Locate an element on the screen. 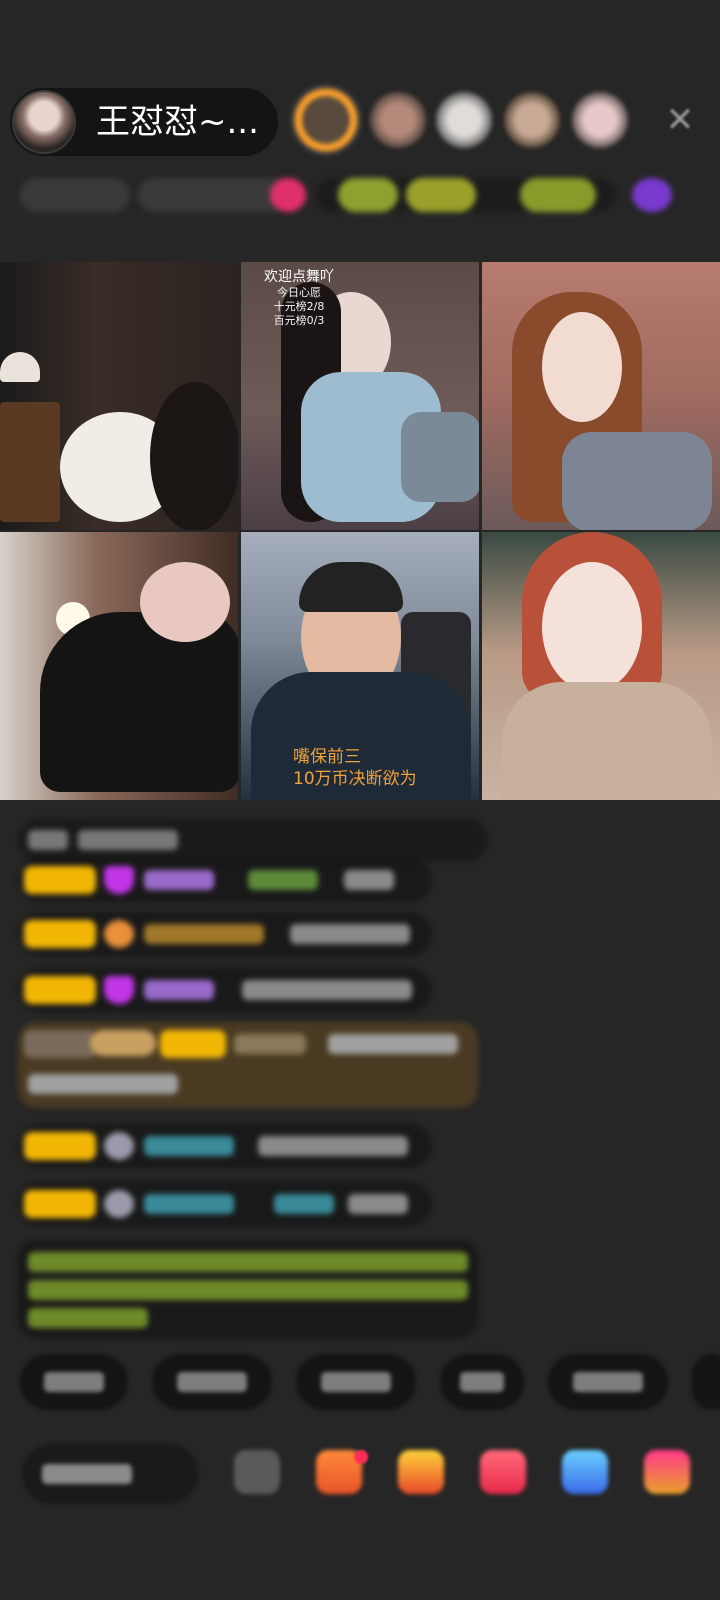 This screenshot has width=720, height=1600. caption-line: 10万币决断欲为 is located at coordinates (355, 779).